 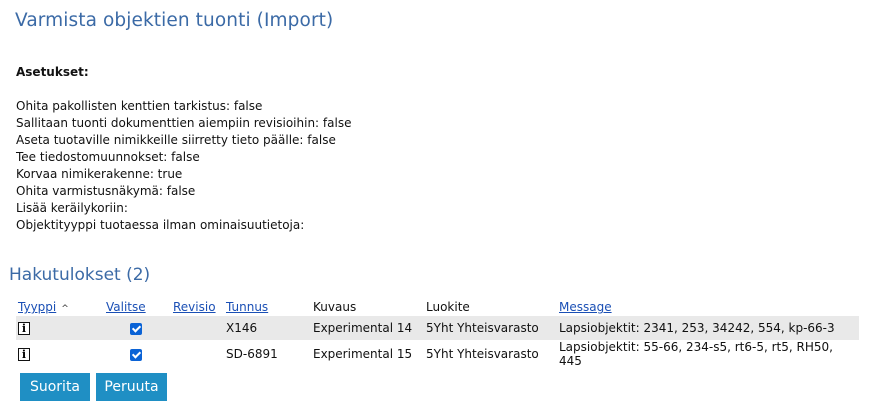 I want to click on id-cell: SD-6891, so click(x=252, y=354).